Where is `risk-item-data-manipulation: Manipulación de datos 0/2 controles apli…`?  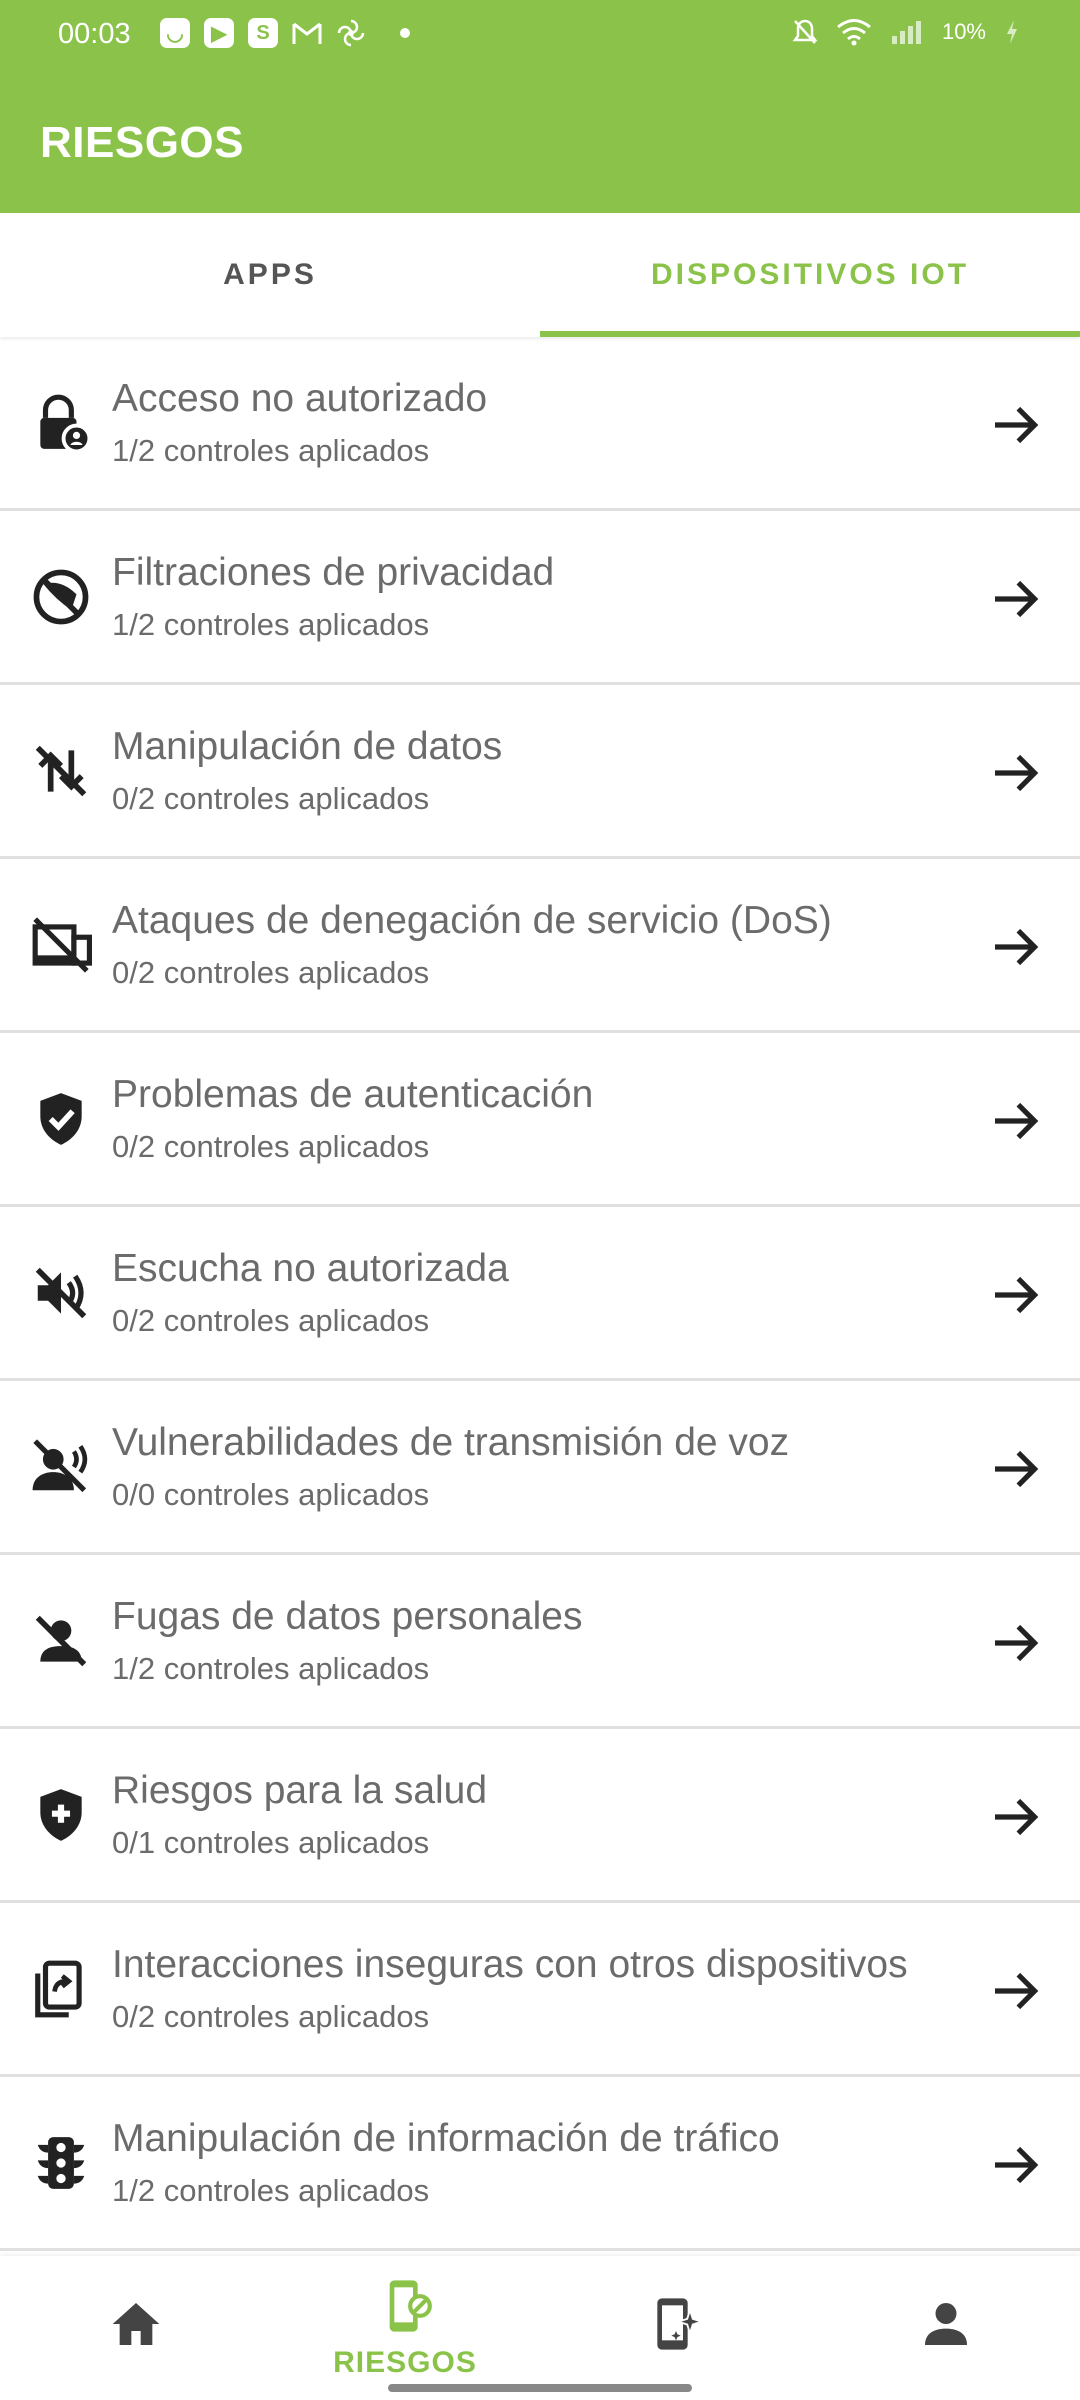
risk-item-data-manipulation: Manipulación de datos 0/2 controles apli… is located at coordinates (540, 772).